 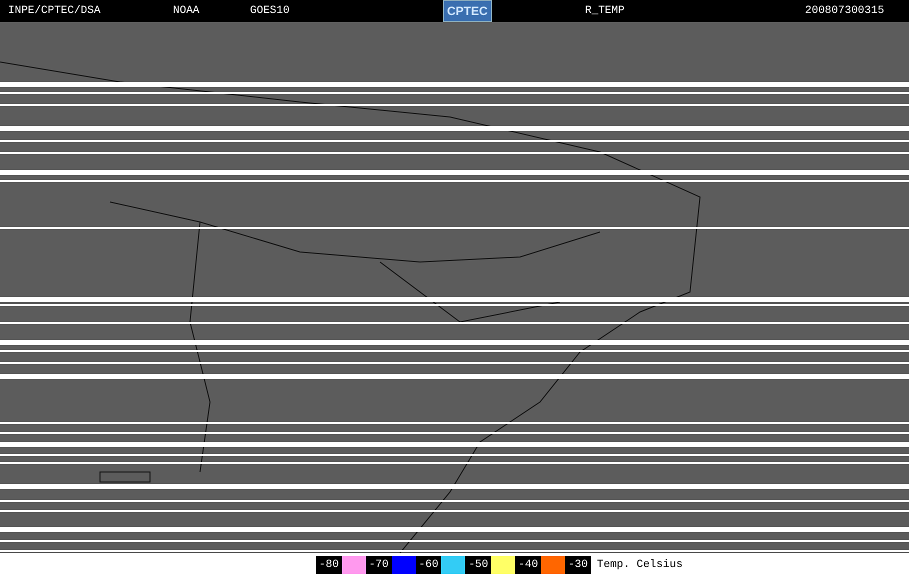 What do you see at coordinates (55, 11) in the screenshot?
I see `header-label: INPE/CPTEC/DSA` at bounding box center [55, 11].